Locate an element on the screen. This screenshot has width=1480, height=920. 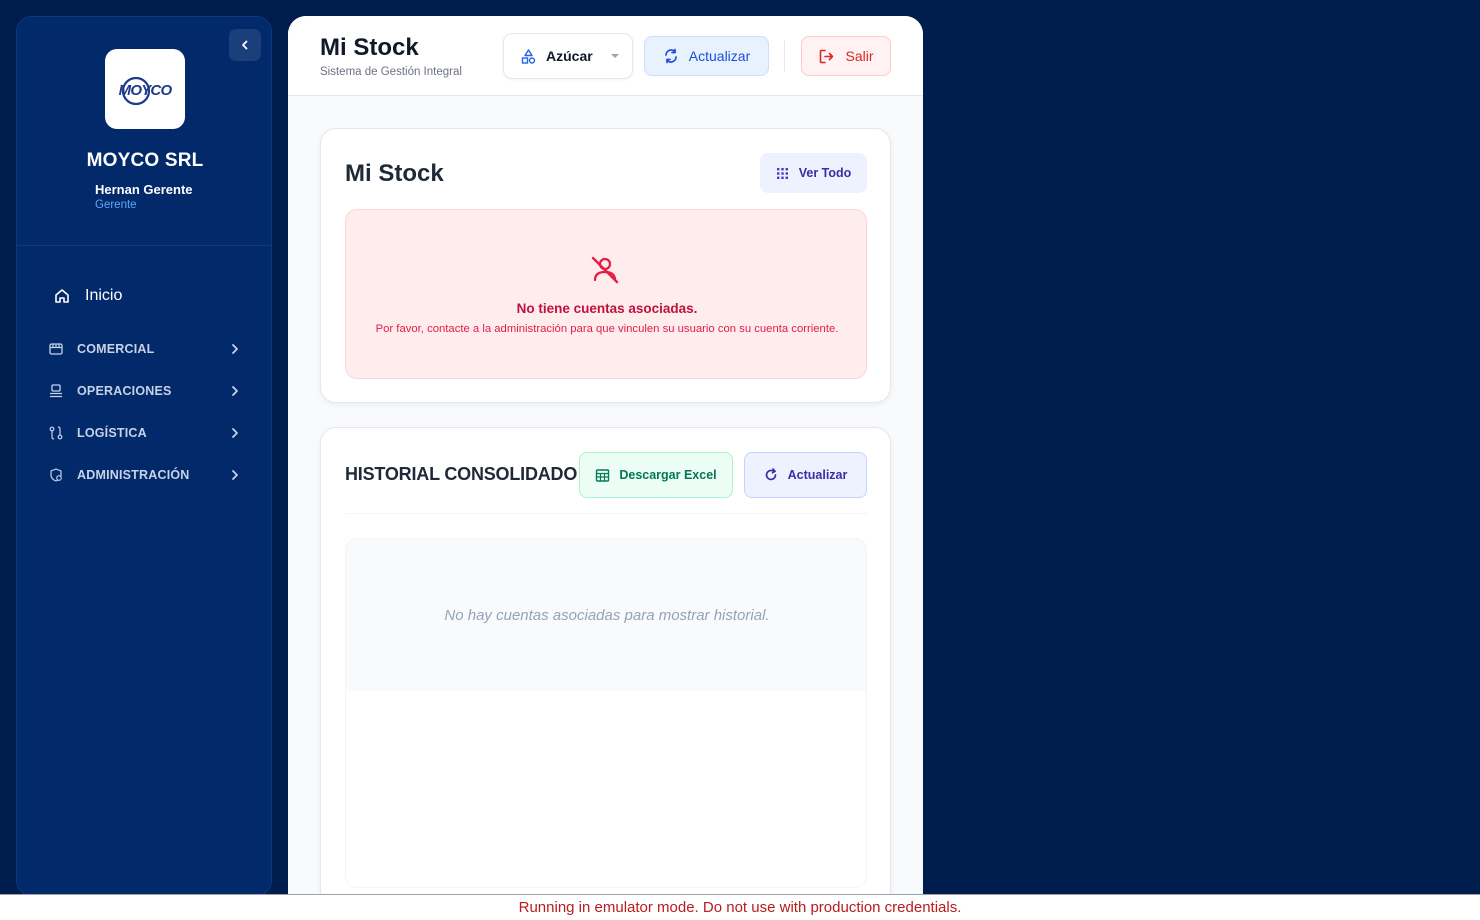
user-role: Gerente is located at coordinates (116, 205).